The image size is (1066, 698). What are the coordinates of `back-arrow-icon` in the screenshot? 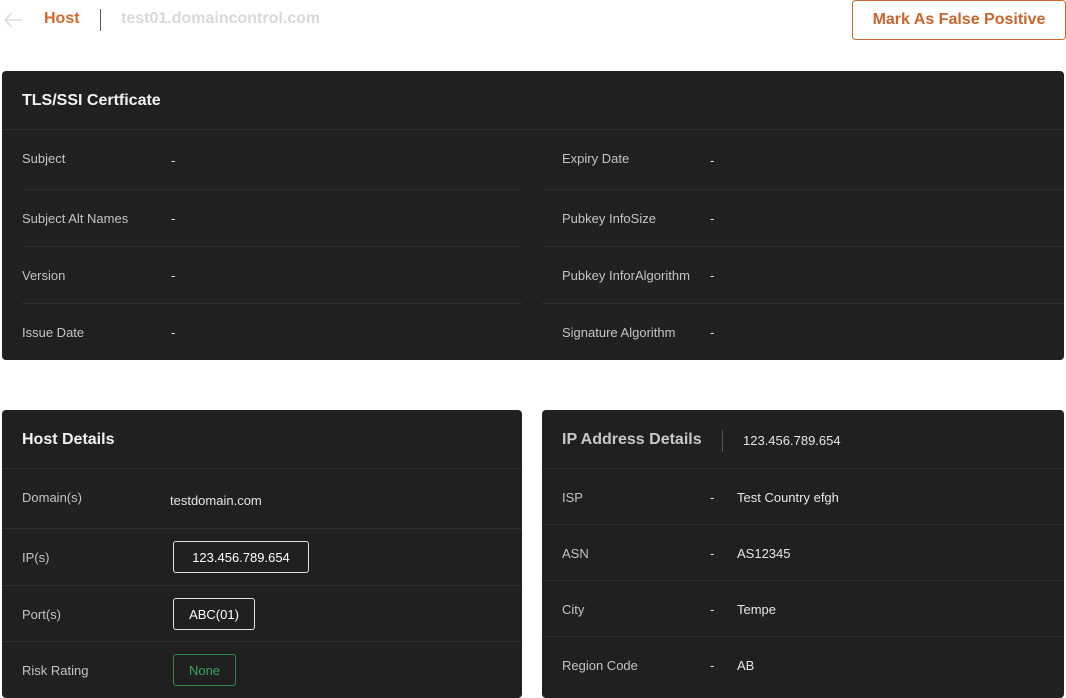 It's located at (13, 20).